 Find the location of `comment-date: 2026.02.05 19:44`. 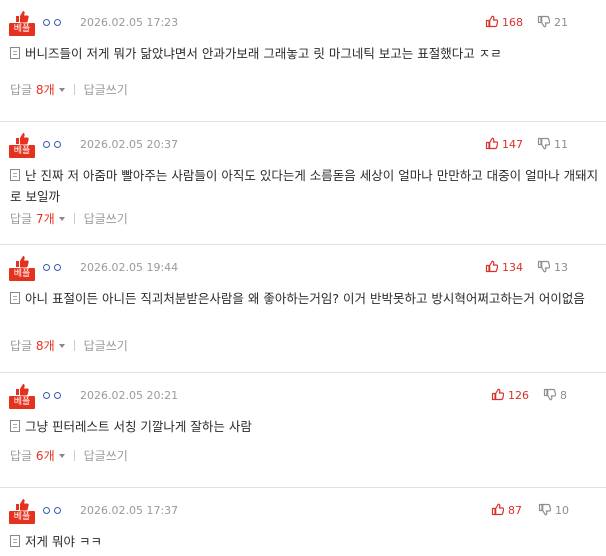

comment-date: 2026.02.05 19:44 is located at coordinates (129, 267).